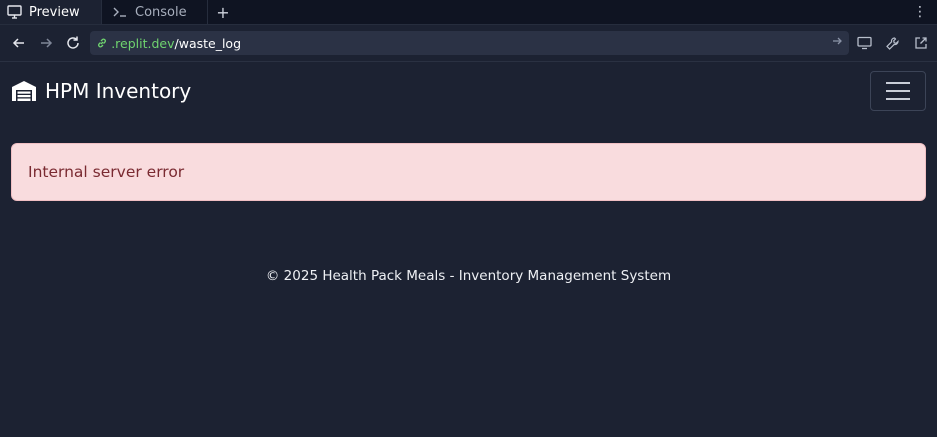 The height and width of the screenshot is (437, 937). Describe the element at coordinates (143, 43) in the screenshot. I see `url-domain: .replit.dev` at that location.